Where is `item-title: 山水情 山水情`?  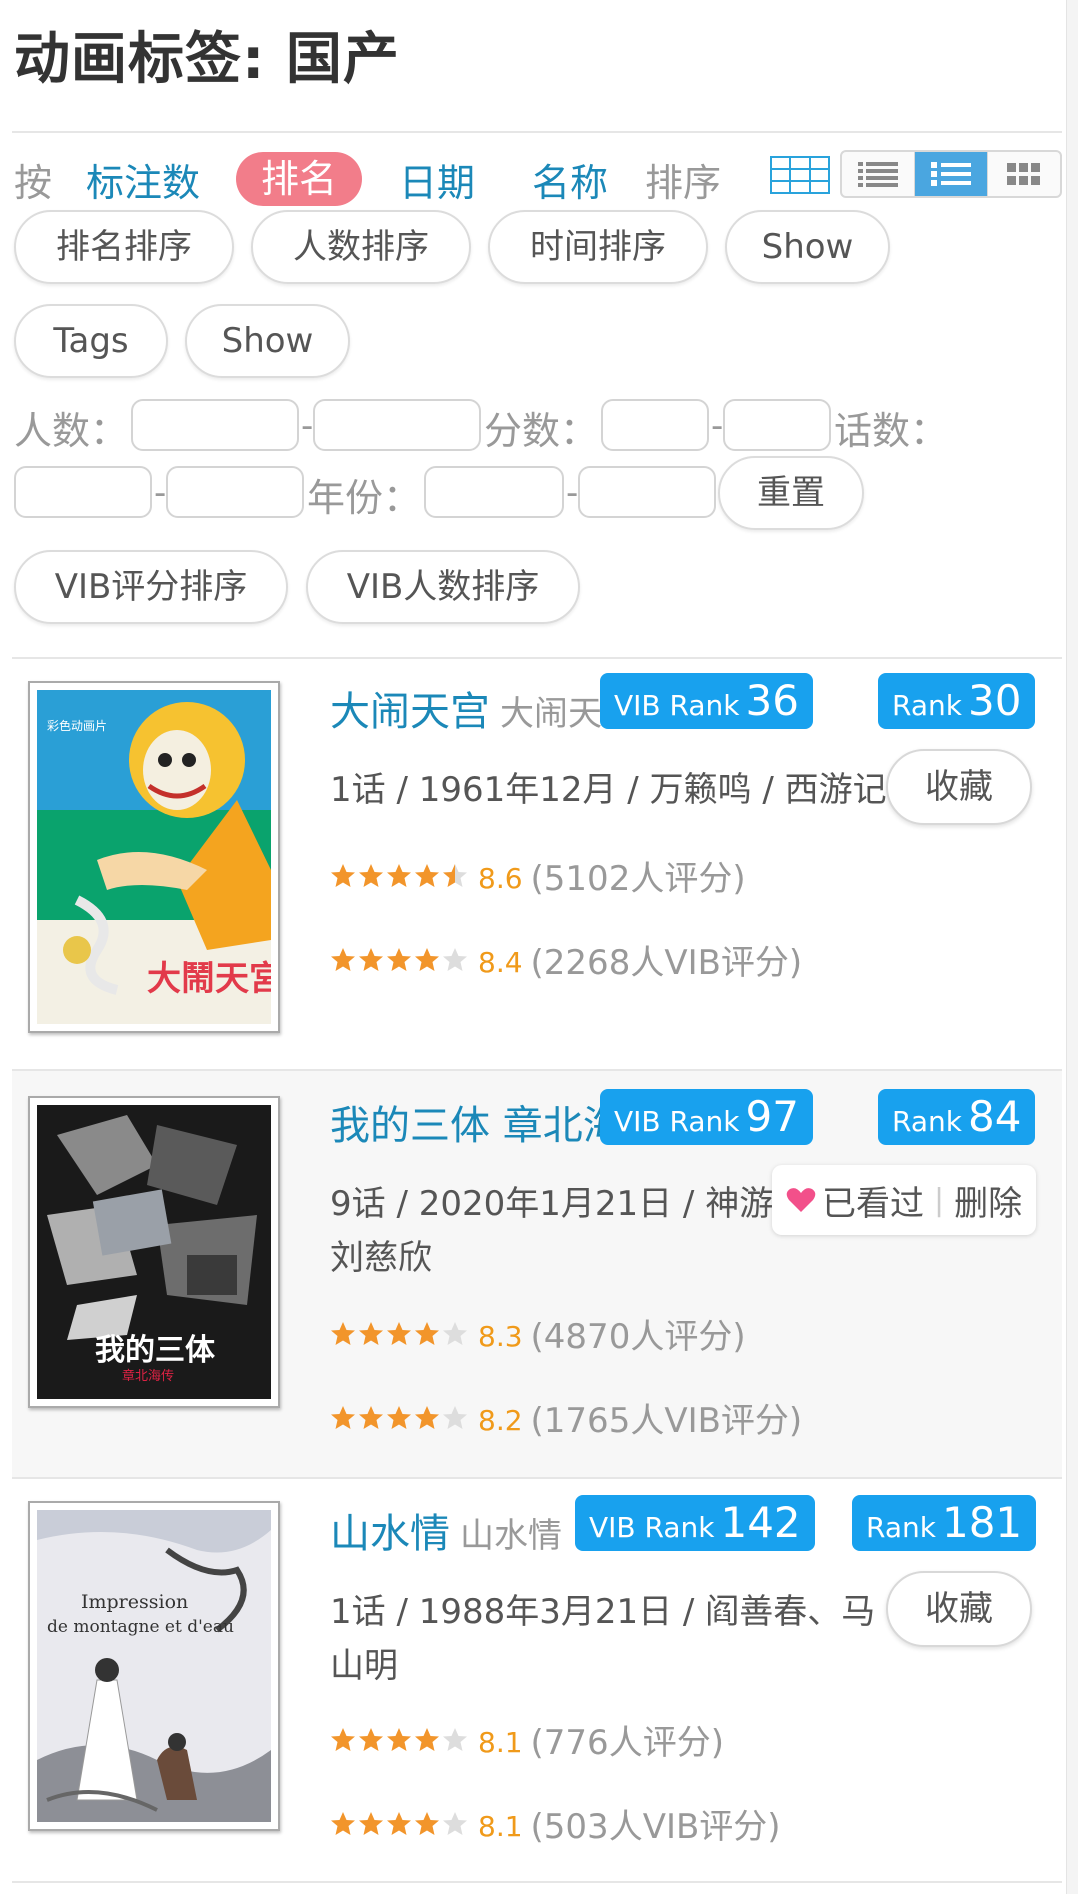 item-title: 山水情 山水情 is located at coordinates (446, 1530).